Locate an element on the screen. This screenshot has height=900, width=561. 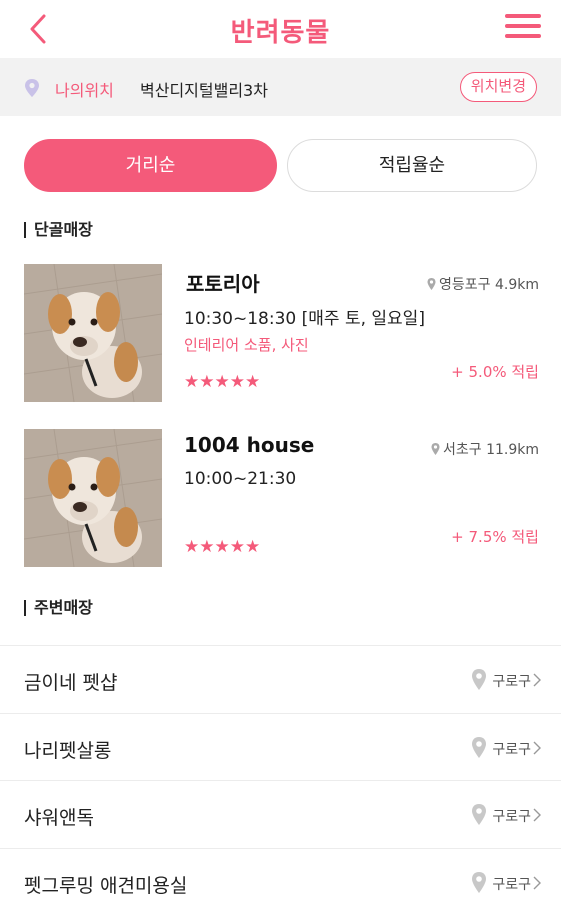
store-category: 인테리어 소품, 사진 is located at coordinates (246, 345).